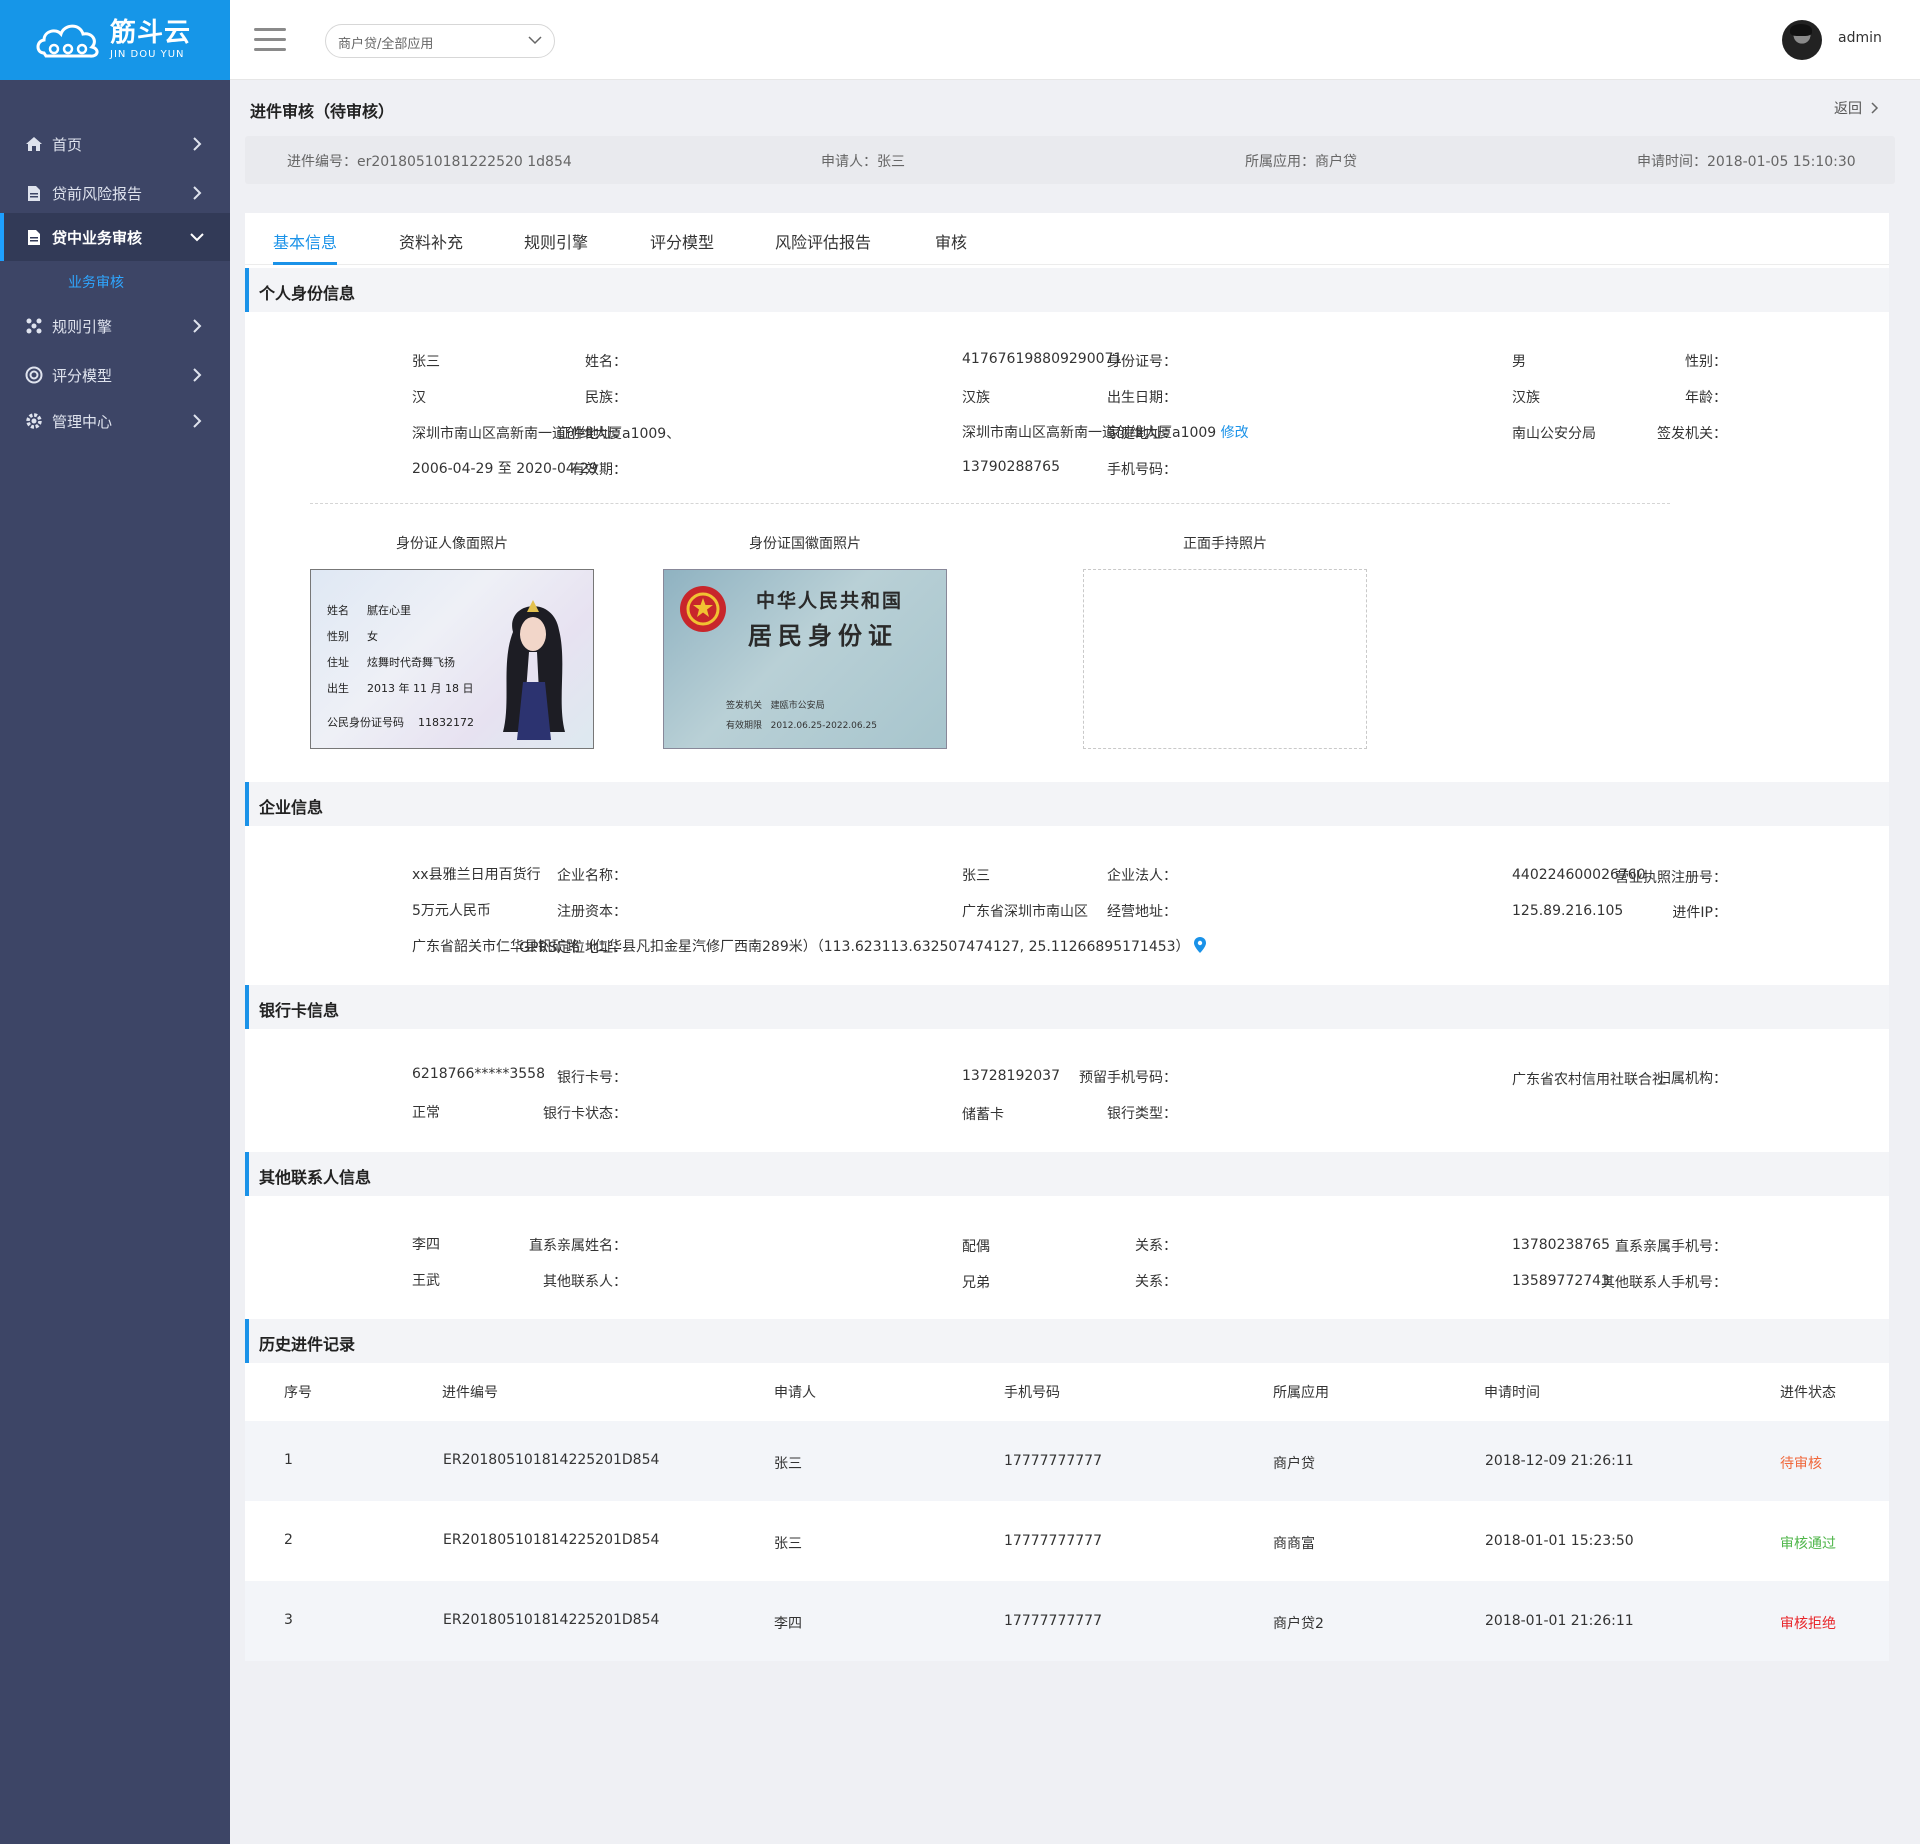 The width and height of the screenshot is (1920, 1844). I want to click on sidebar-item-score-model: 评分模型, so click(115, 375).